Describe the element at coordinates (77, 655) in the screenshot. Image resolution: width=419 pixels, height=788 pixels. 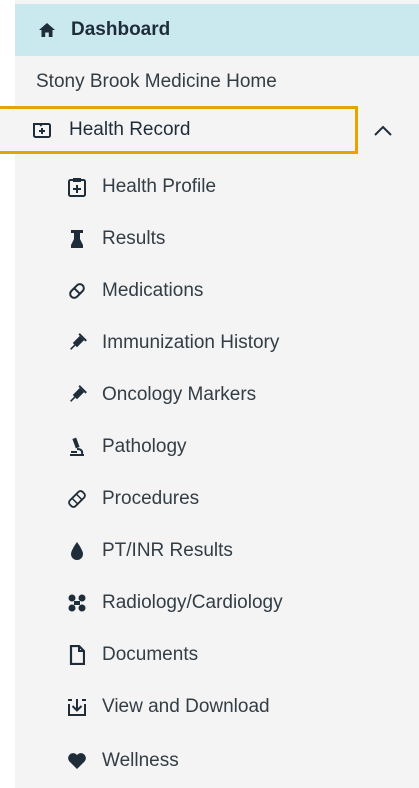
I see `document-icon` at that location.